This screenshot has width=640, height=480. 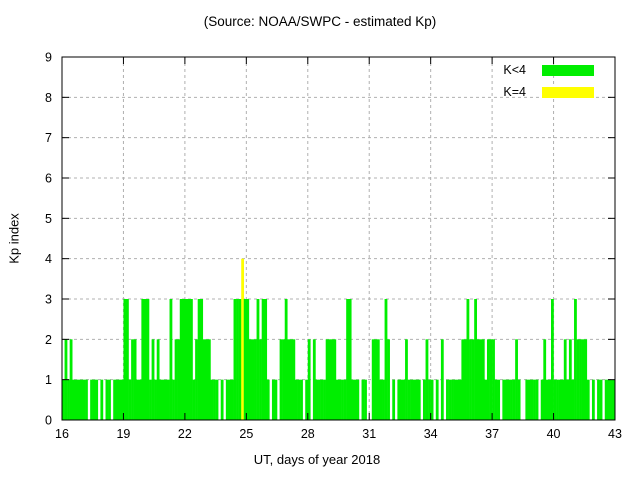 What do you see at coordinates (514, 70) in the screenshot?
I see `legend-label-klt4: K<4` at bounding box center [514, 70].